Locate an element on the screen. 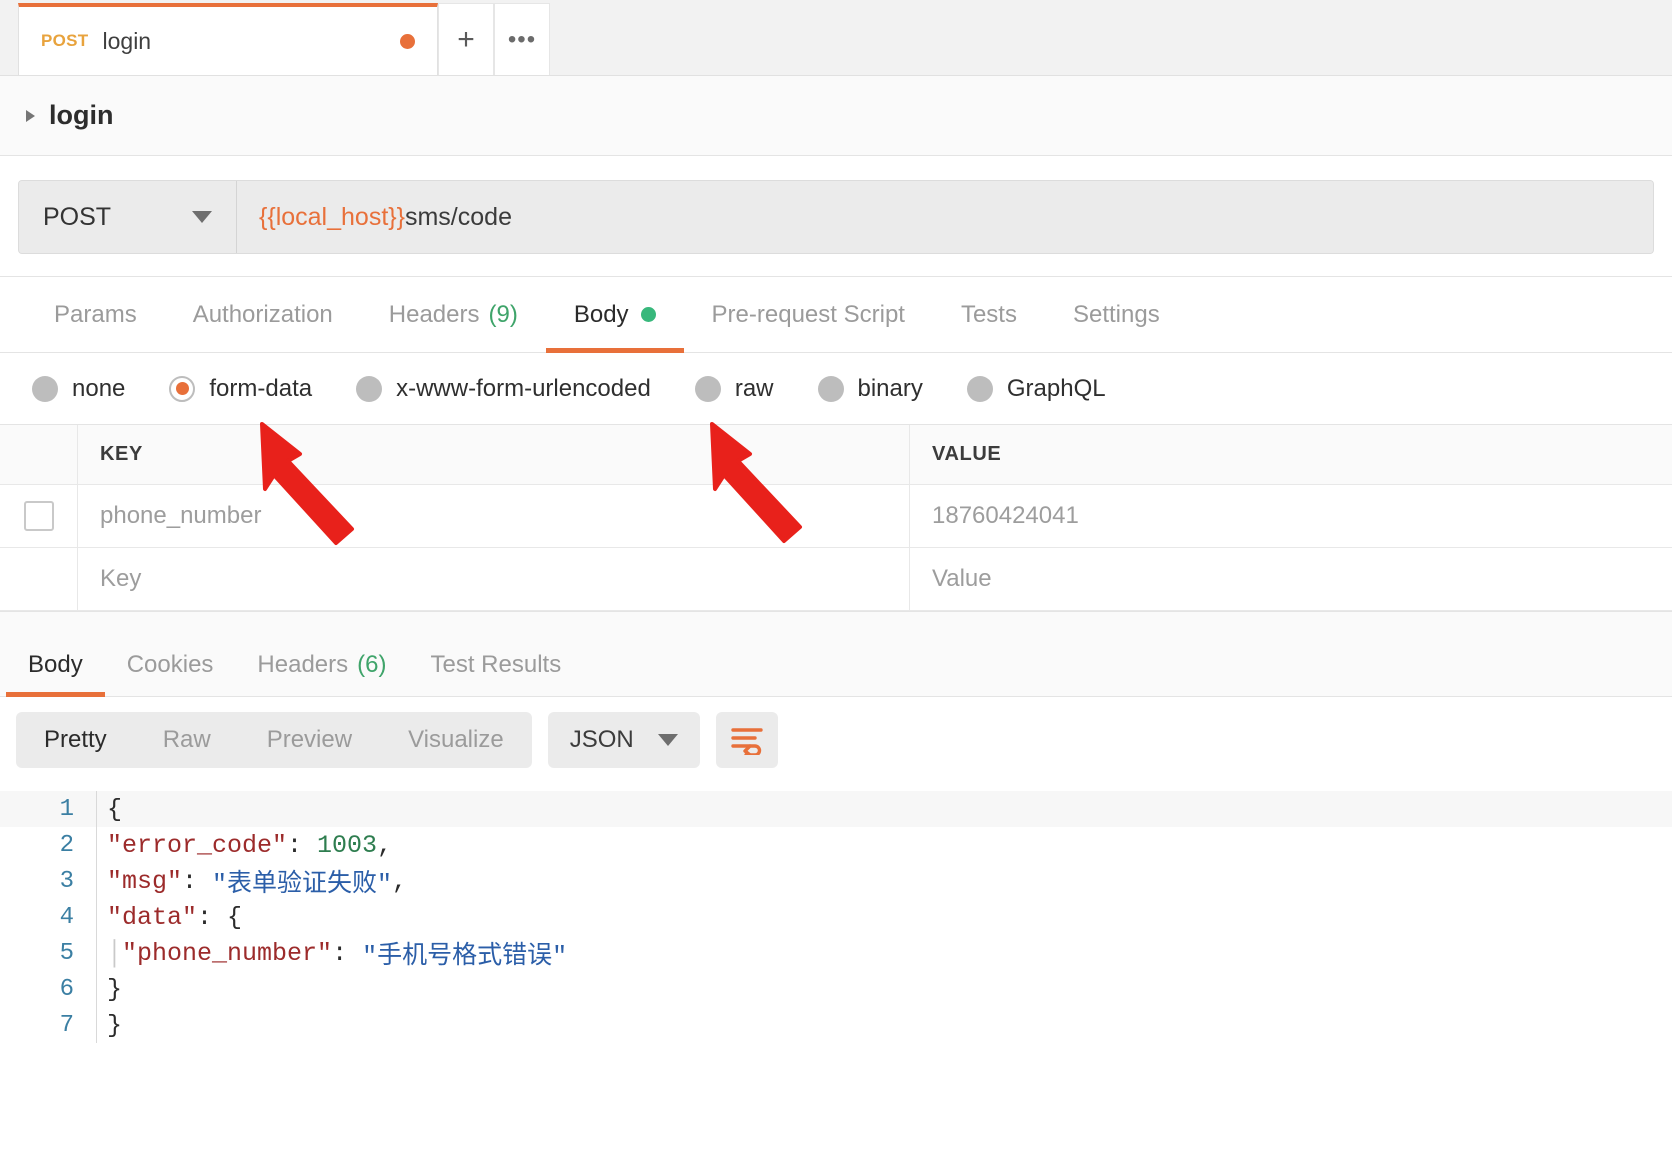 The image size is (1672, 1164). response-tab-cookies: Cookies is located at coordinates (170, 665).